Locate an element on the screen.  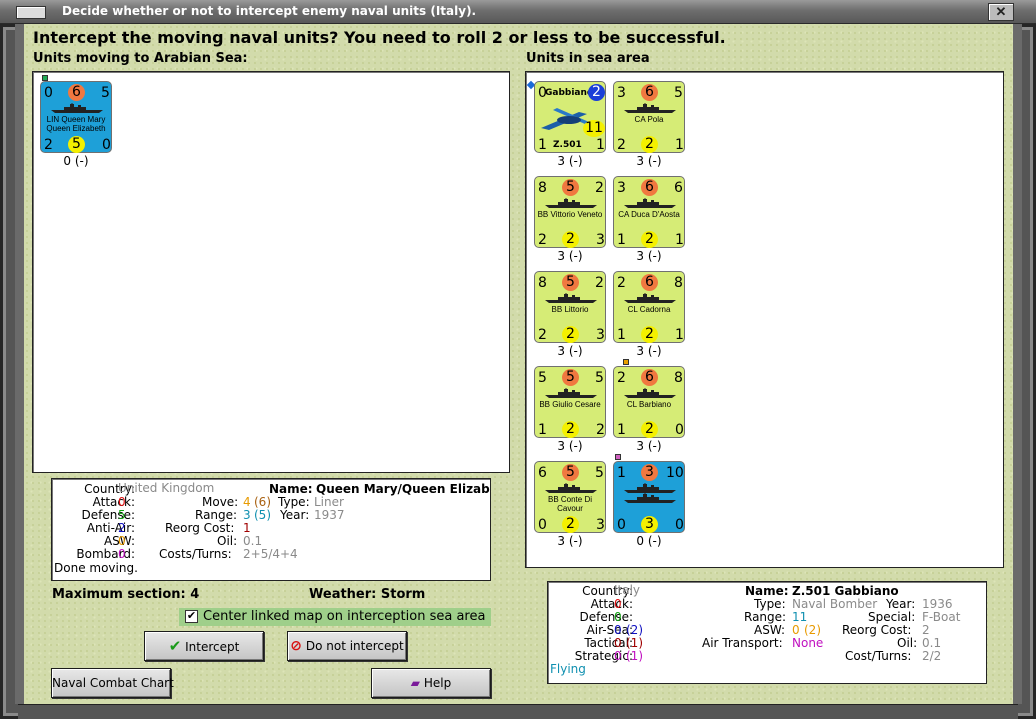
rinfo-airtransport: None is located at coordinates (808, 643).